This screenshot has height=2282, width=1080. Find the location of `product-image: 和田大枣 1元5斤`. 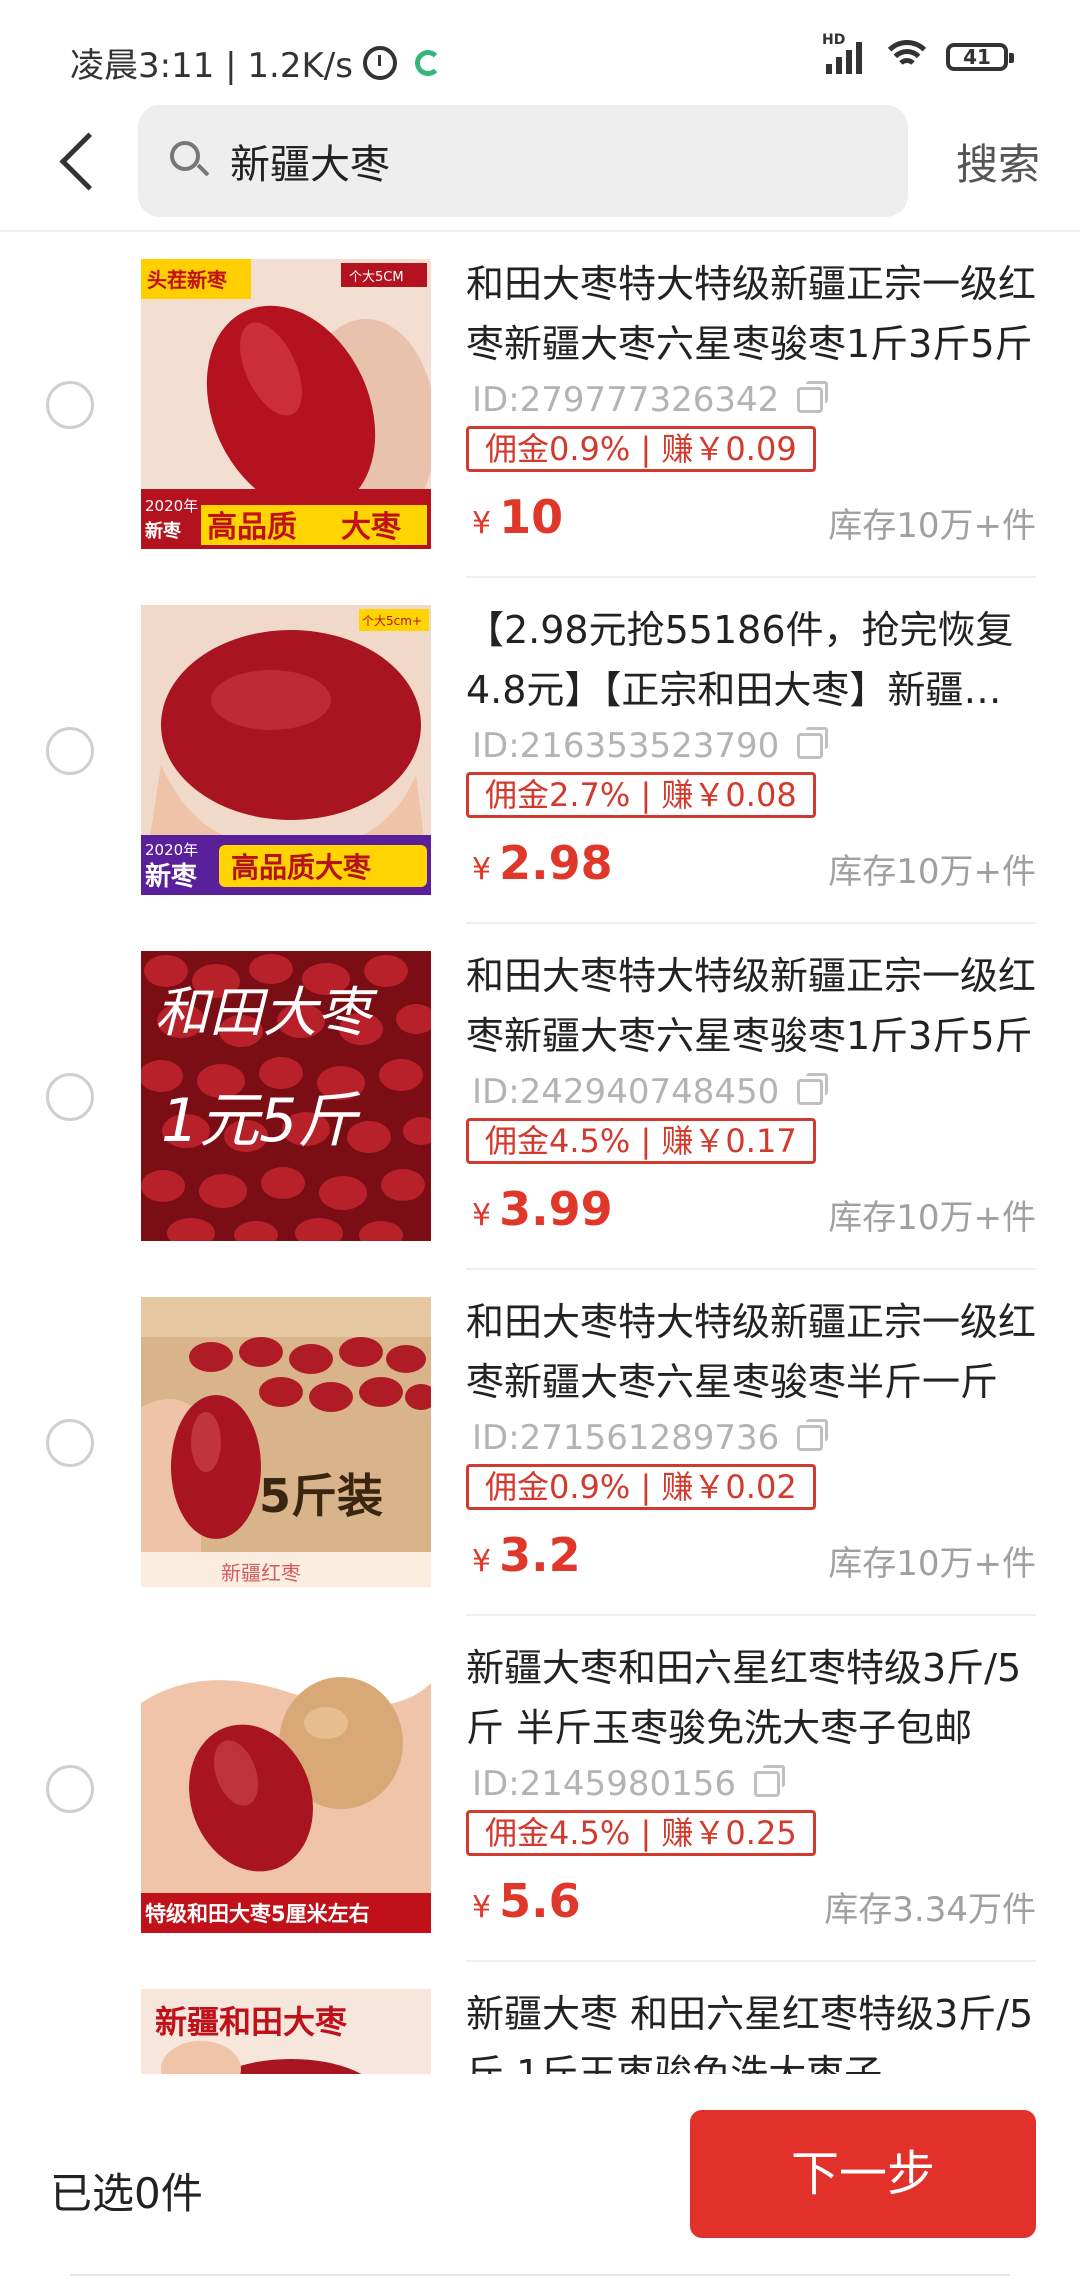

product-image: 和田大枣 1元5斤 is located at coordinates (286, 1096).